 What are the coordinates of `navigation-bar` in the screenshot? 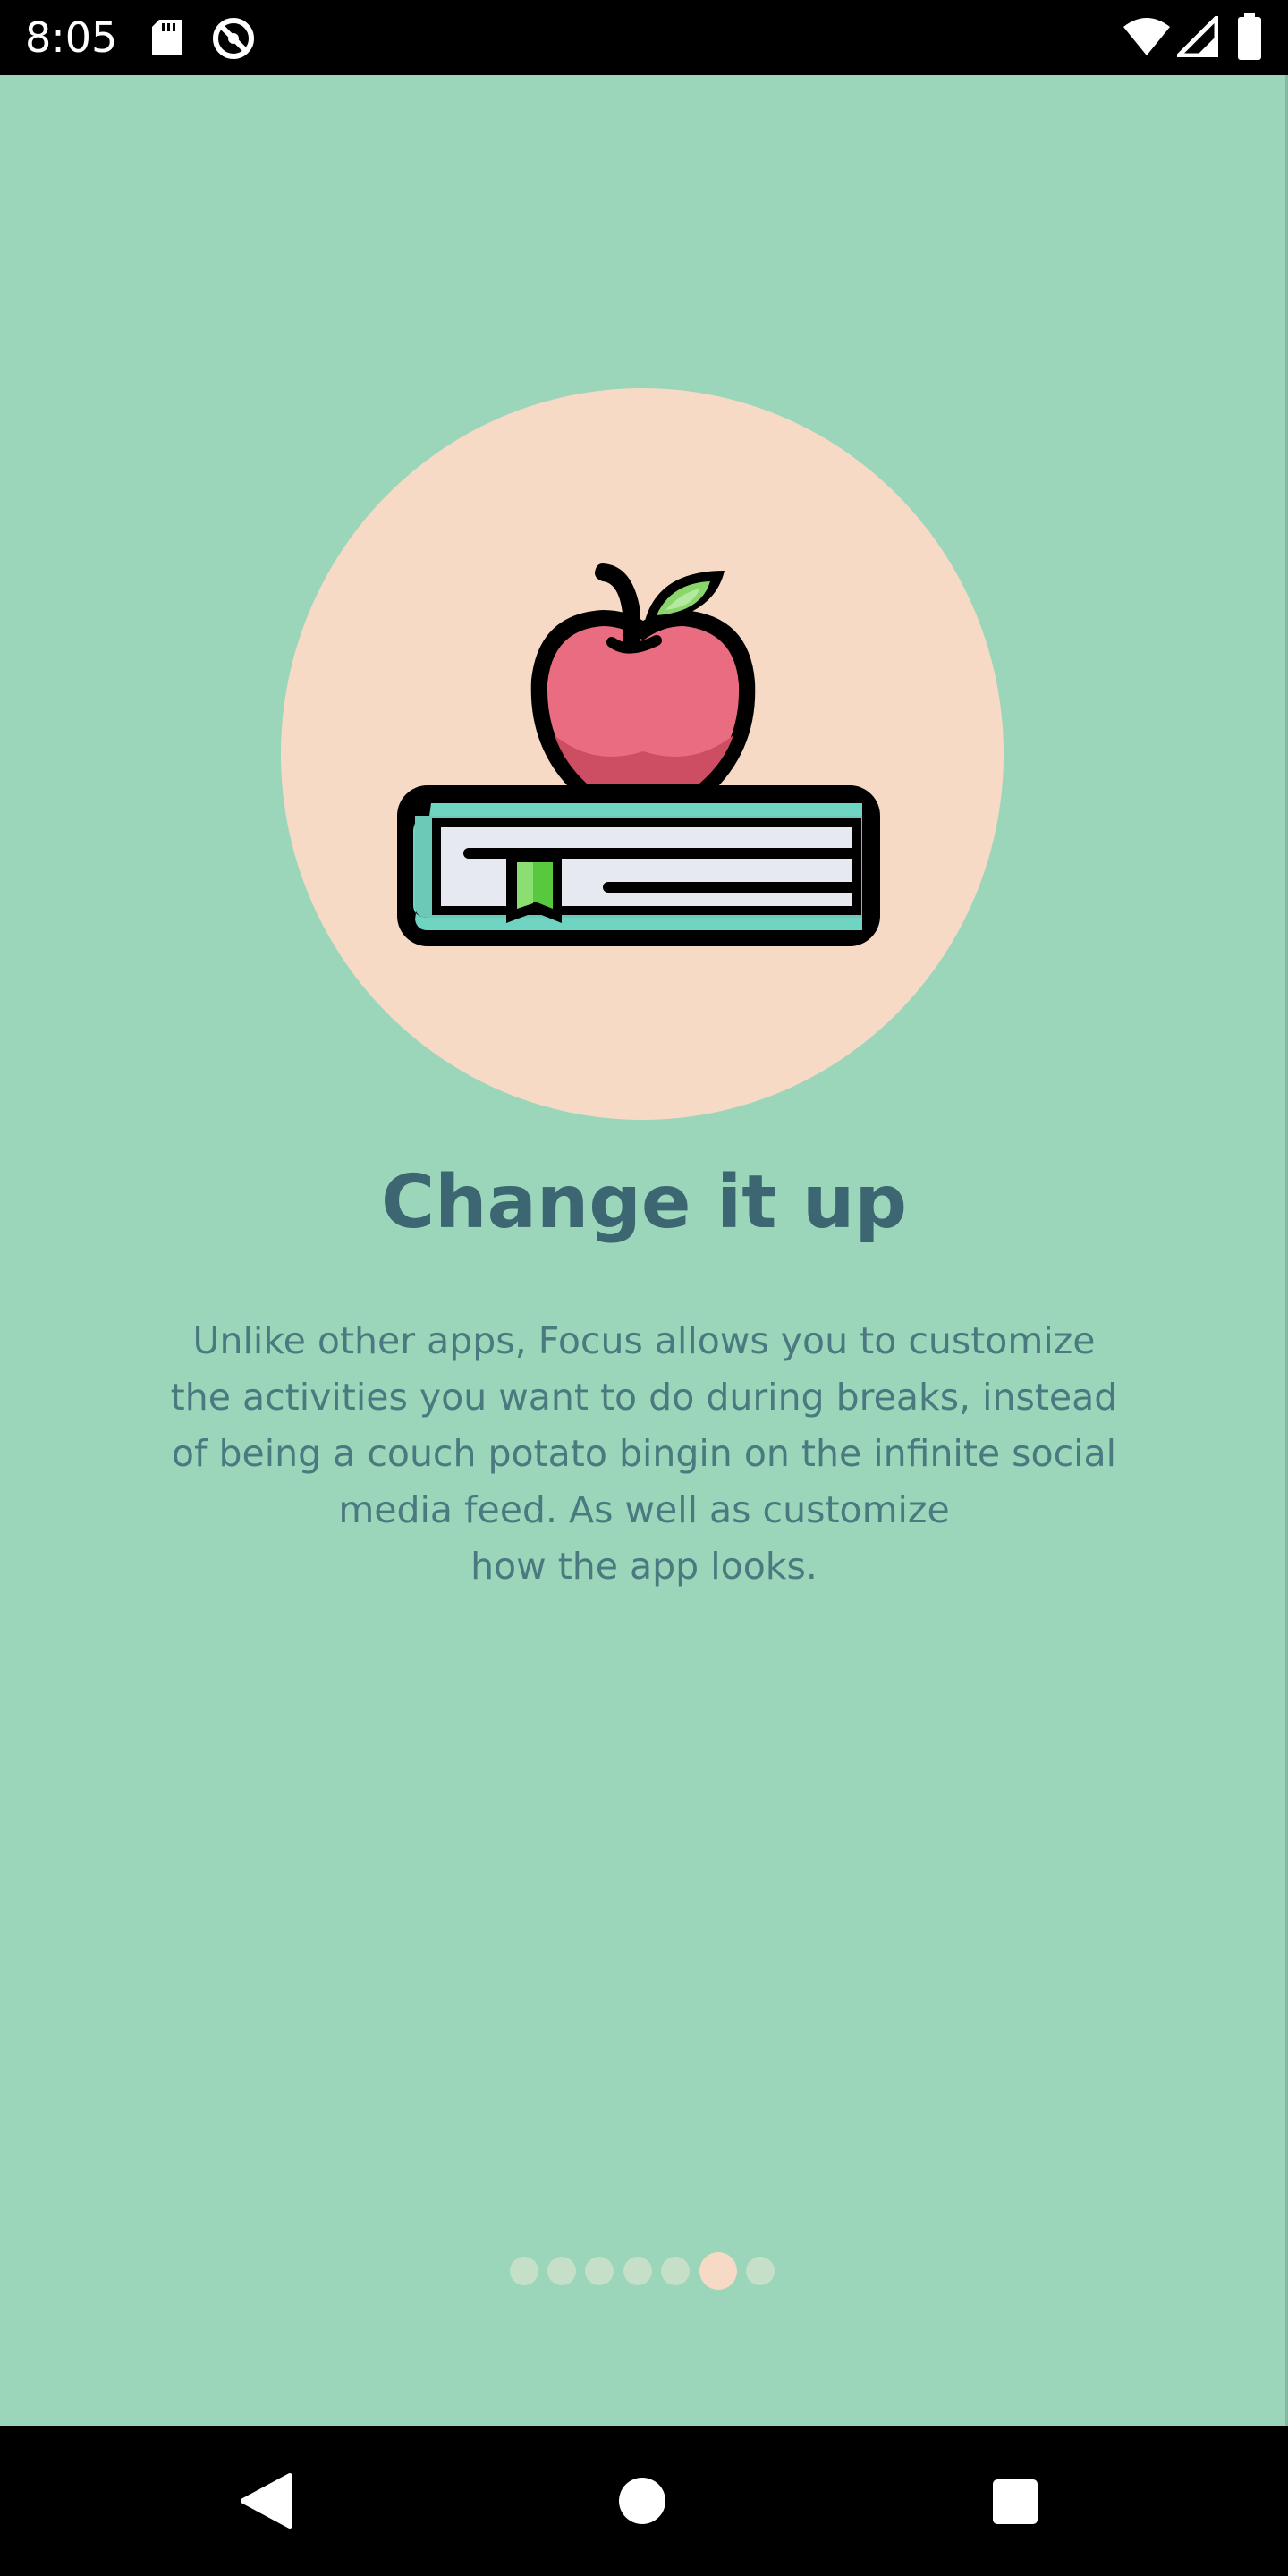 It's located at (644, 2501).